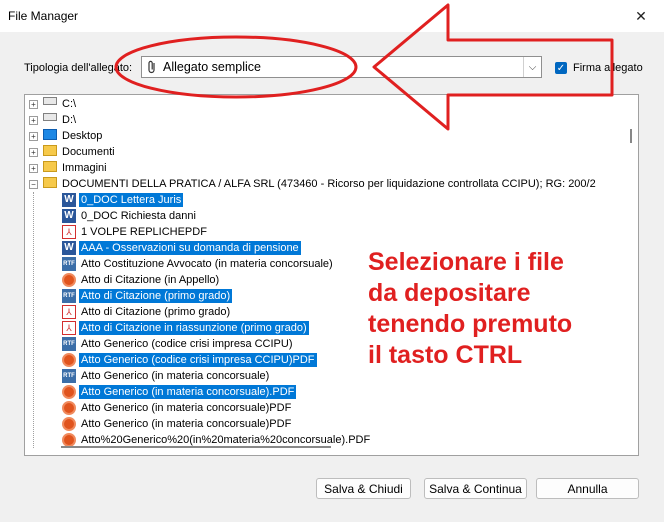  Describe the element at coordinates (475, 488) in the screenshot. I see `save-continue-button: Salva & Continua` at that location.